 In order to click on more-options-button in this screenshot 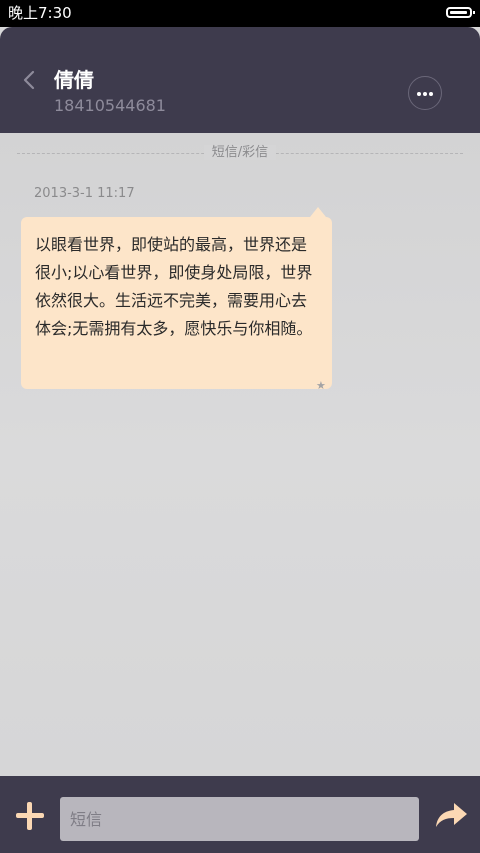, I will do `click(425, 93)`.